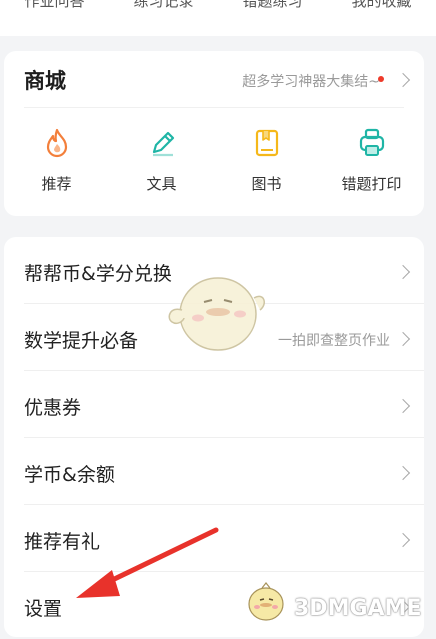  What do you see at coordinates (161, 184) in the screenshot?
I see `shop-item-label: 文具` at bounding box center [161, 184].